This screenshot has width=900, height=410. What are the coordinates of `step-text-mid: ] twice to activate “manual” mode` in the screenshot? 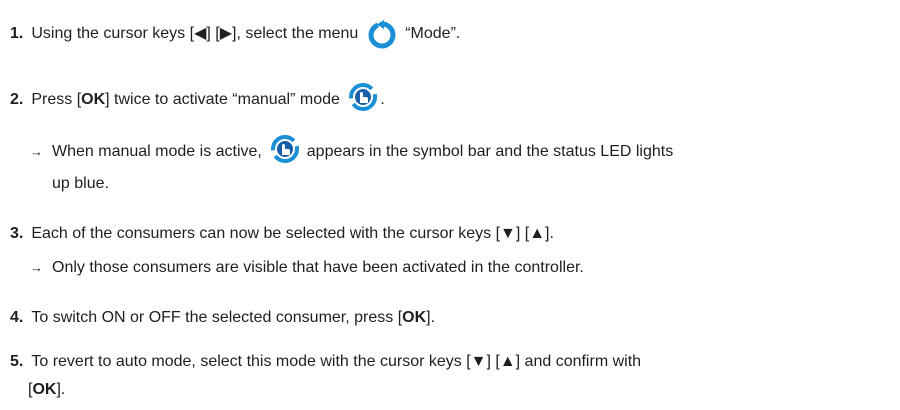 It's located at (222, 99).